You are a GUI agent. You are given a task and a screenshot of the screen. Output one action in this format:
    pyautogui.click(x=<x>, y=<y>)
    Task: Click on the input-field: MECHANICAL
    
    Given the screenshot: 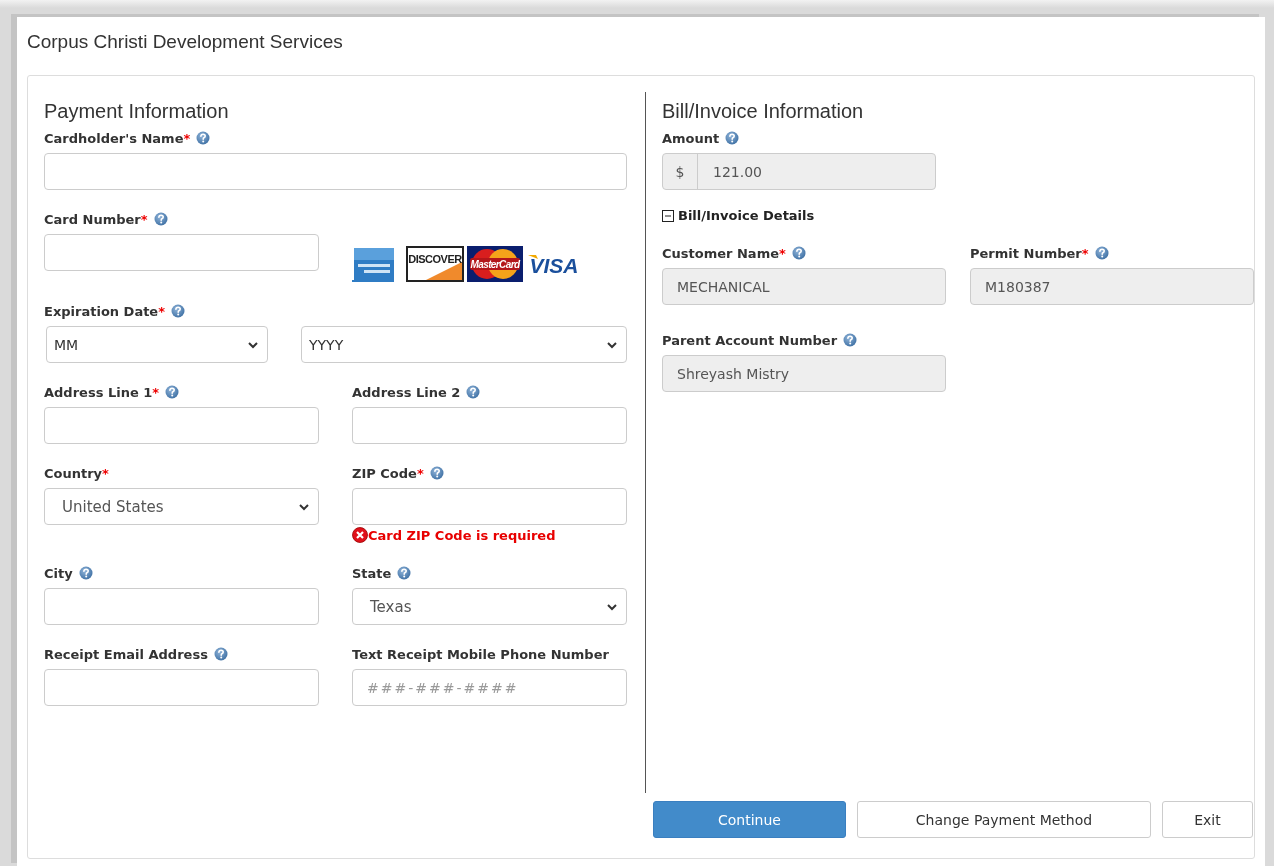 What is the action you would take?
    pyautogui.click(x=804, y=286)
    